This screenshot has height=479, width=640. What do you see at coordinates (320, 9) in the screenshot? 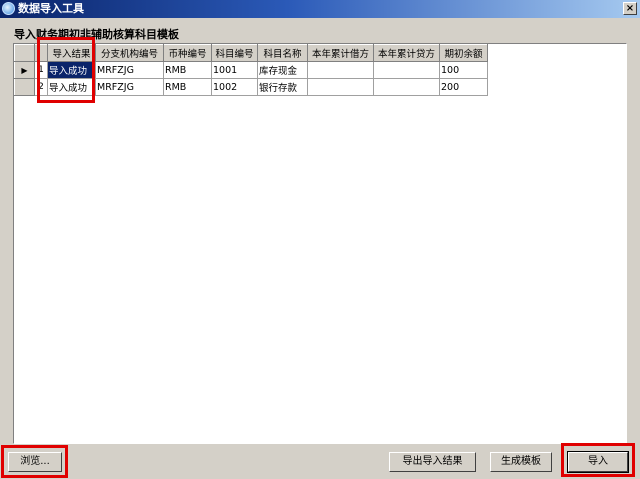
I see `title-bar: 数据导入工具 ×` at bounding box center [320, 9].